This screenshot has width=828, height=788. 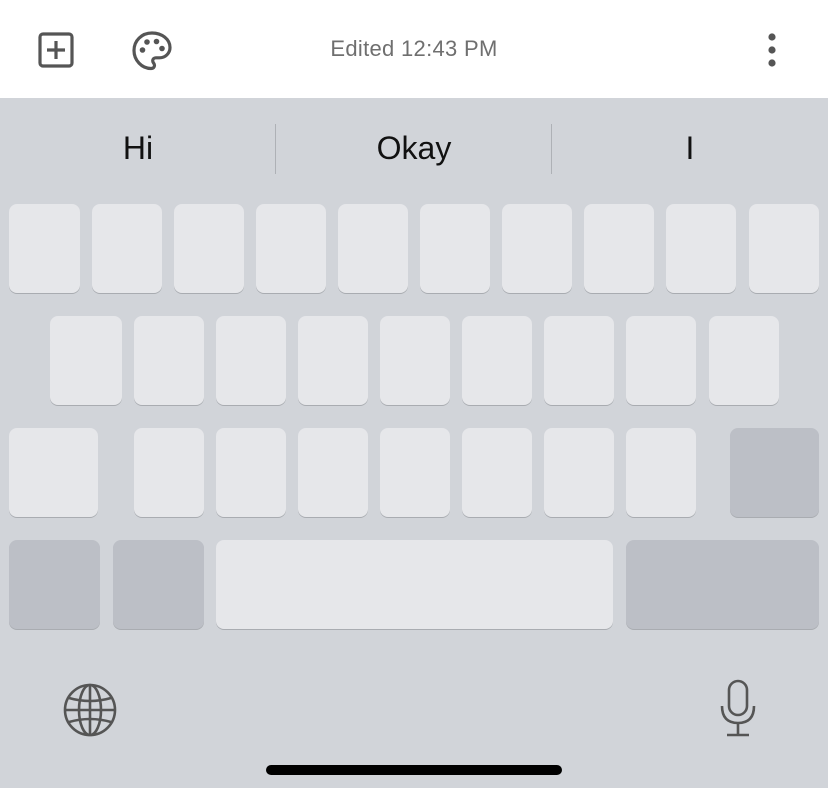 What do you see at coordinates (414, 770) in the screenshot?
I see `home-indicator` at bounding box center [414, 770].